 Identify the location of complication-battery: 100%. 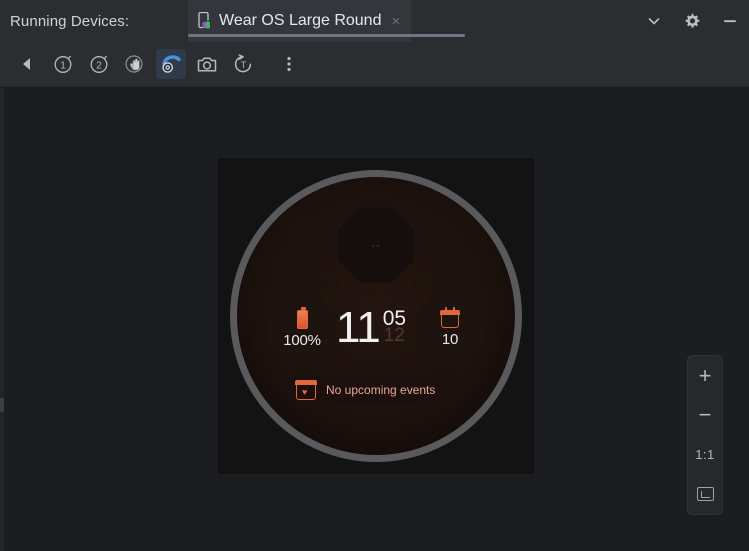
(302, 329).